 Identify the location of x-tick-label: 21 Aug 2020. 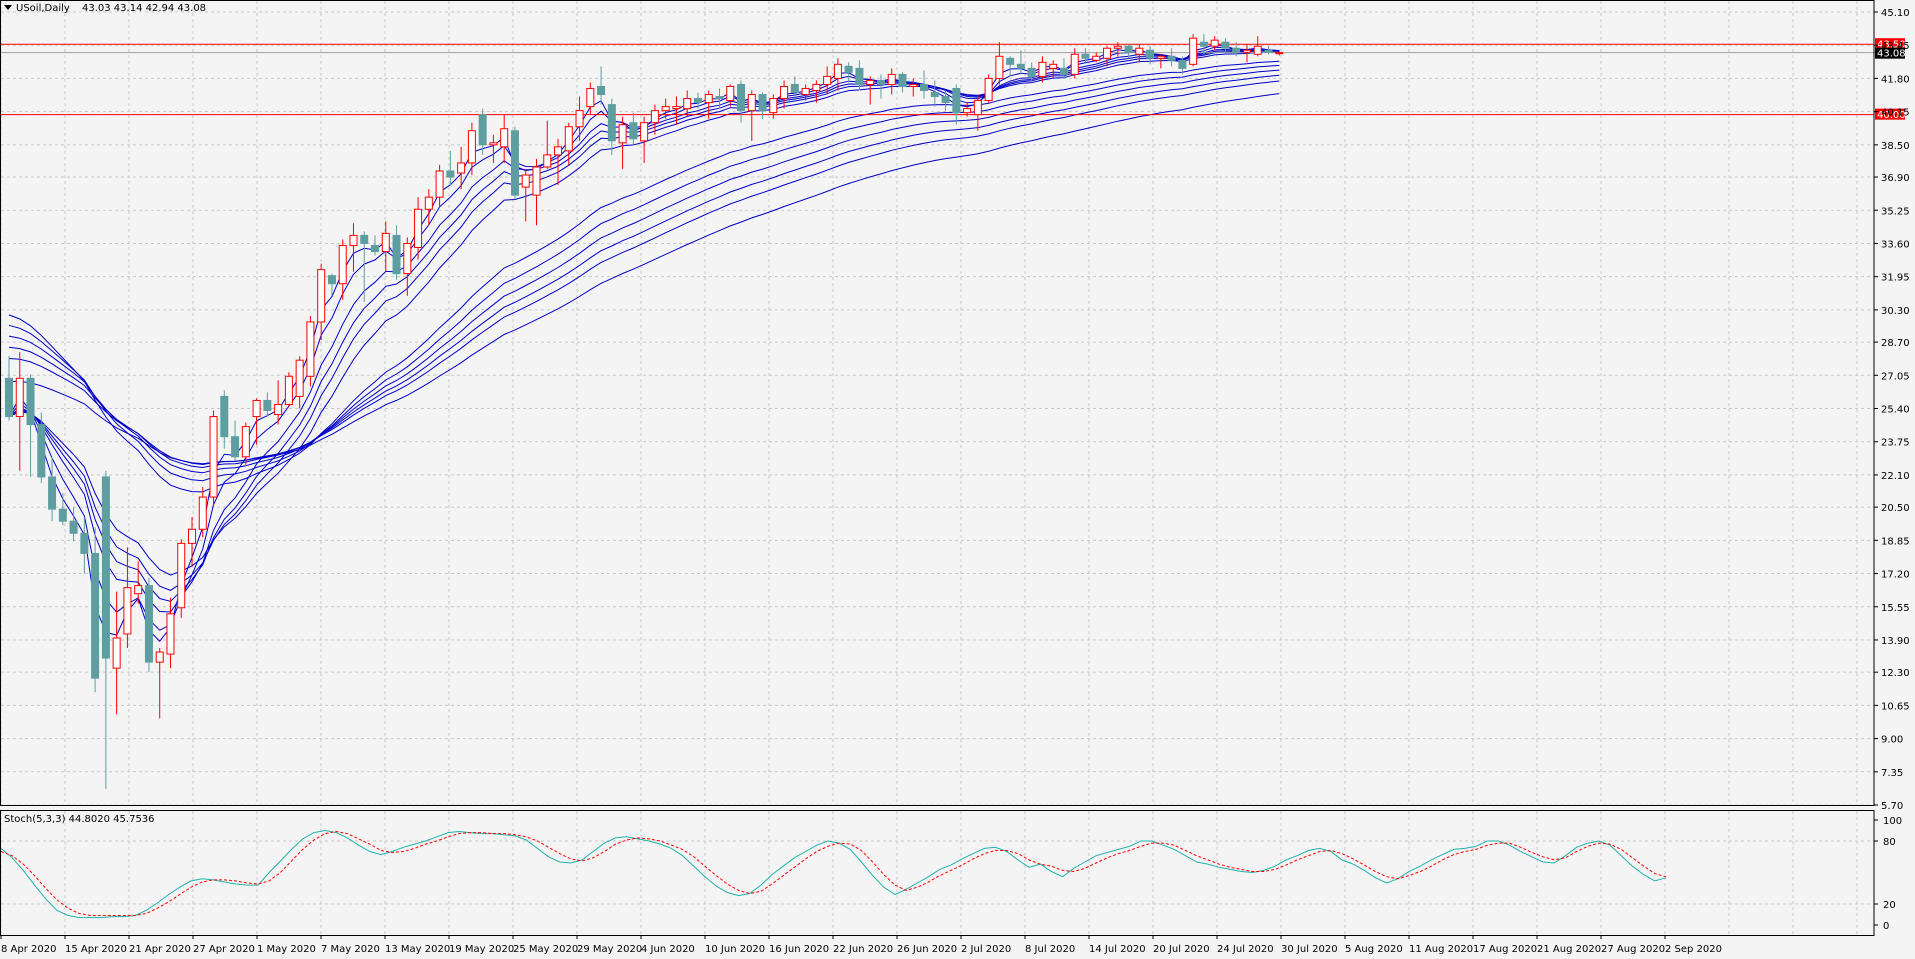
(1569, 949).